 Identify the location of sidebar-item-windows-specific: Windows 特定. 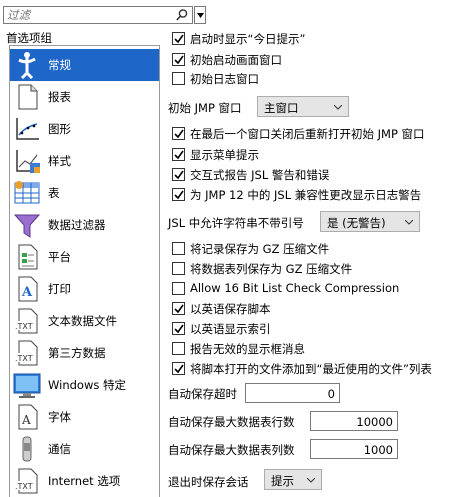
(84, 385).